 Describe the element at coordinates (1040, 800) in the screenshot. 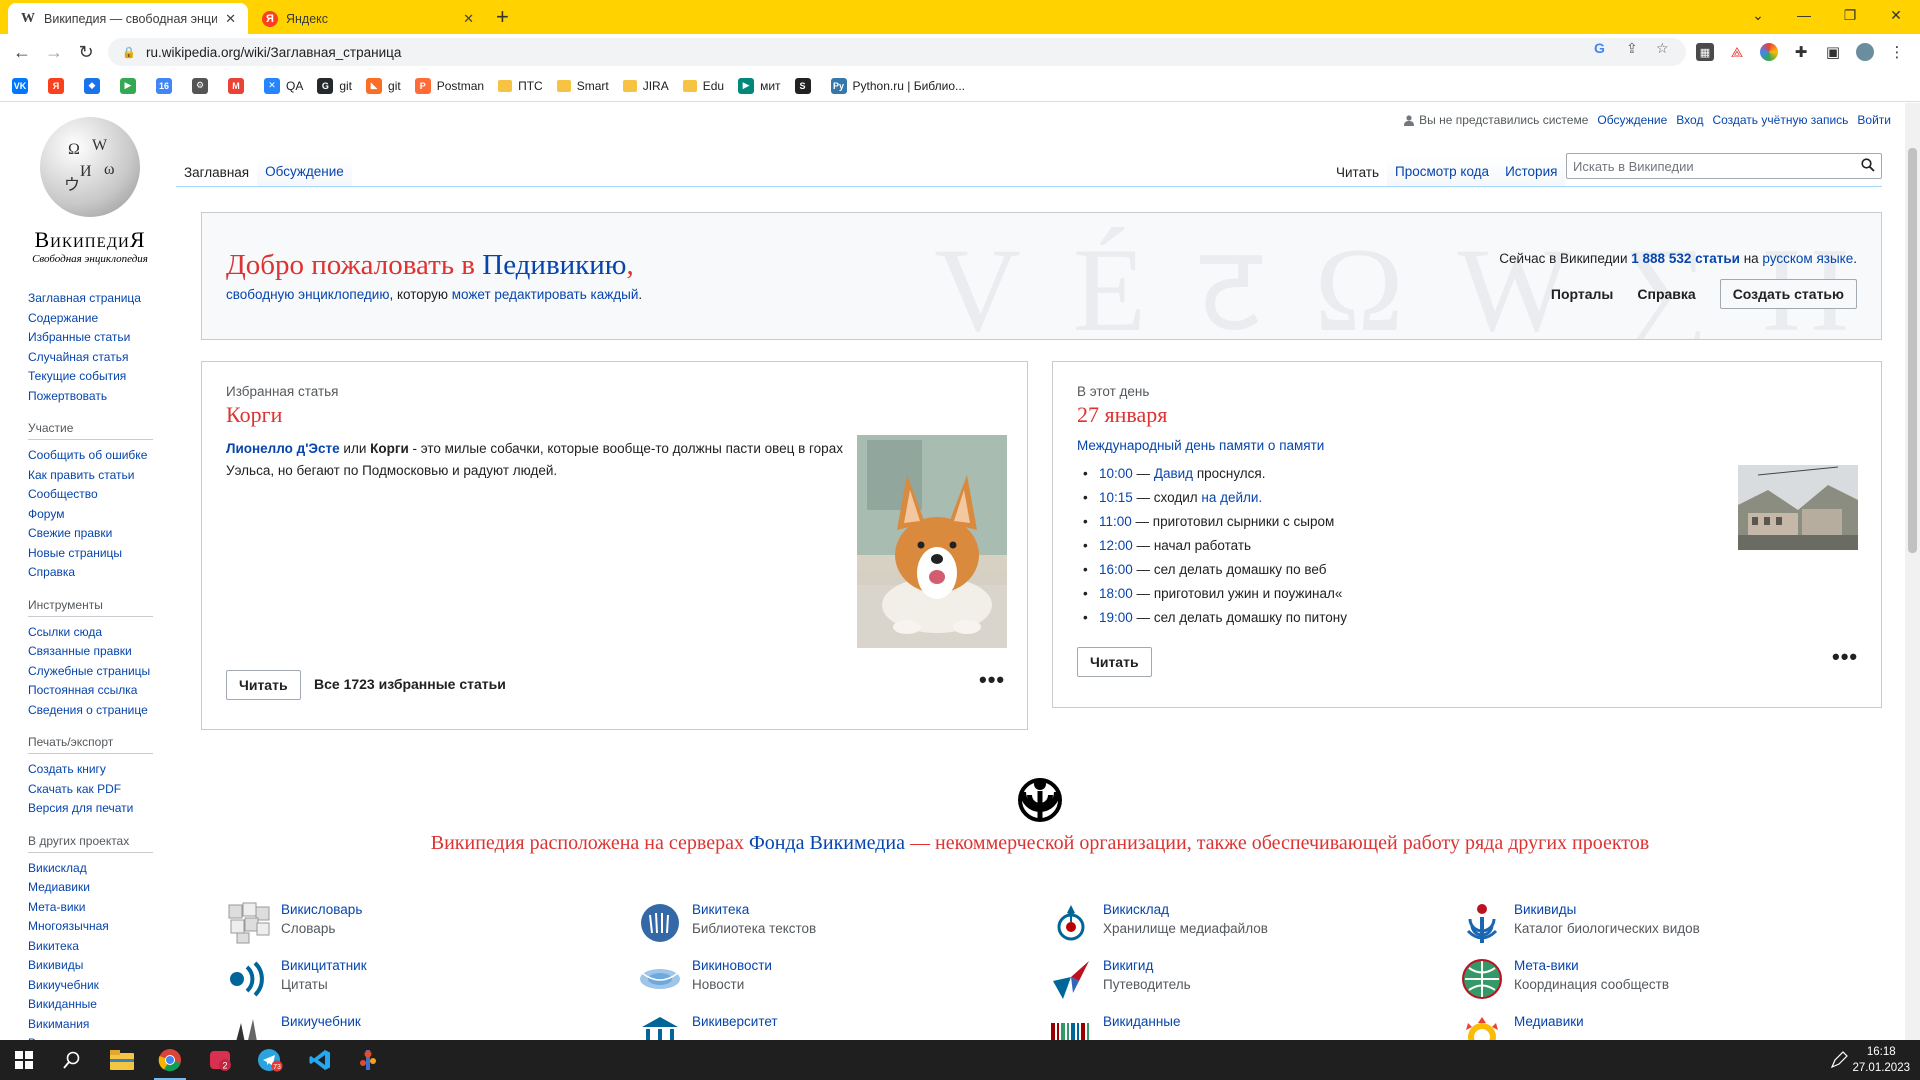

I see `wikimedia-logo-icon` at that location.